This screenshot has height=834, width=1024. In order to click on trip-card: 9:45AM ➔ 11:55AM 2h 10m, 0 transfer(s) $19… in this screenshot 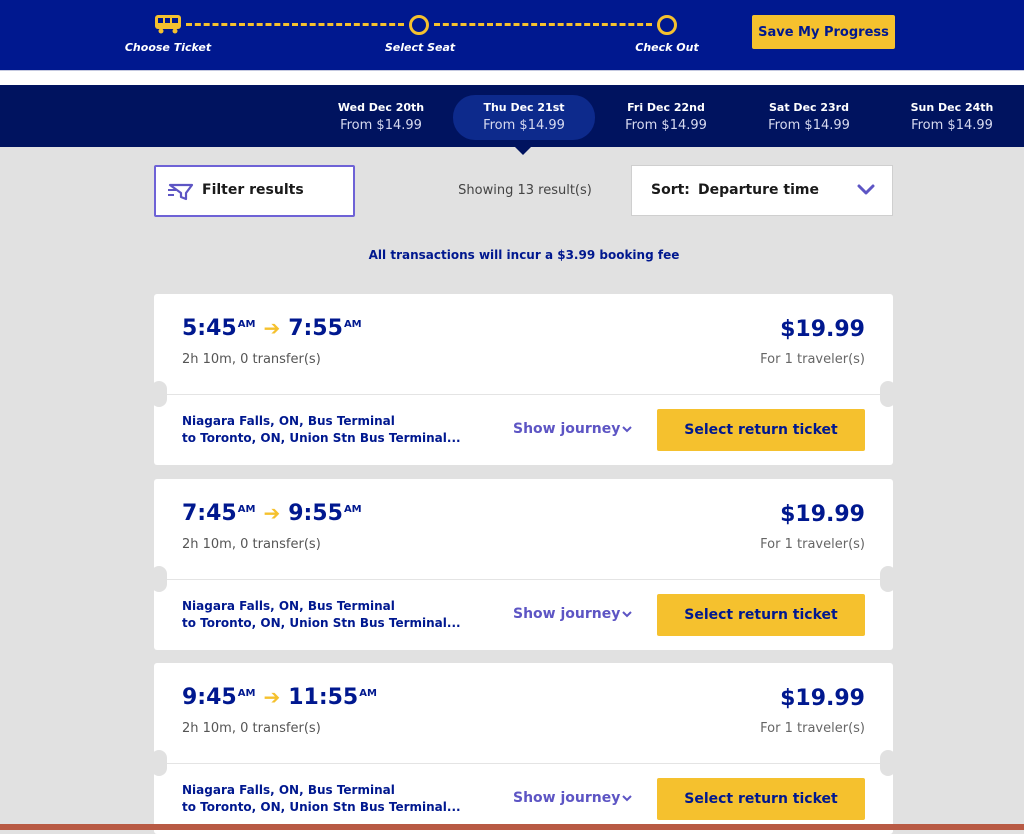, I will do `click(523, 748)`.